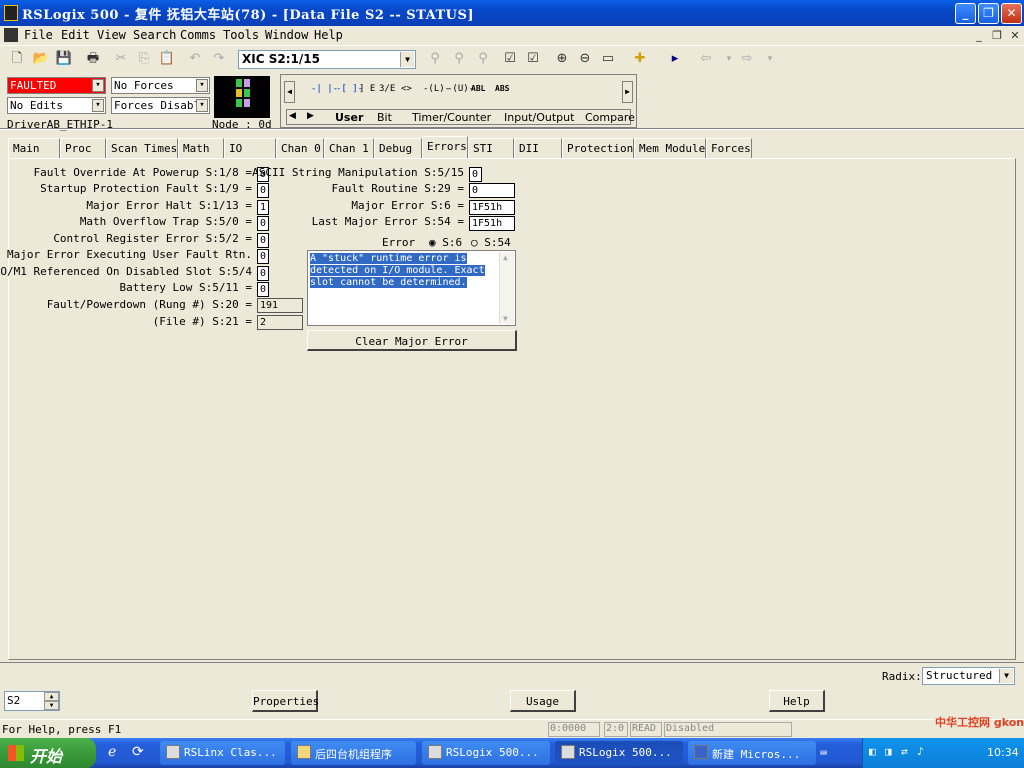 The width and height of the screenshot is (1024, 768). What do you see at coordinates (888, 751) in the screenshot?
I see `tray-icon-2: ◨` at bounding box center [888, 751].